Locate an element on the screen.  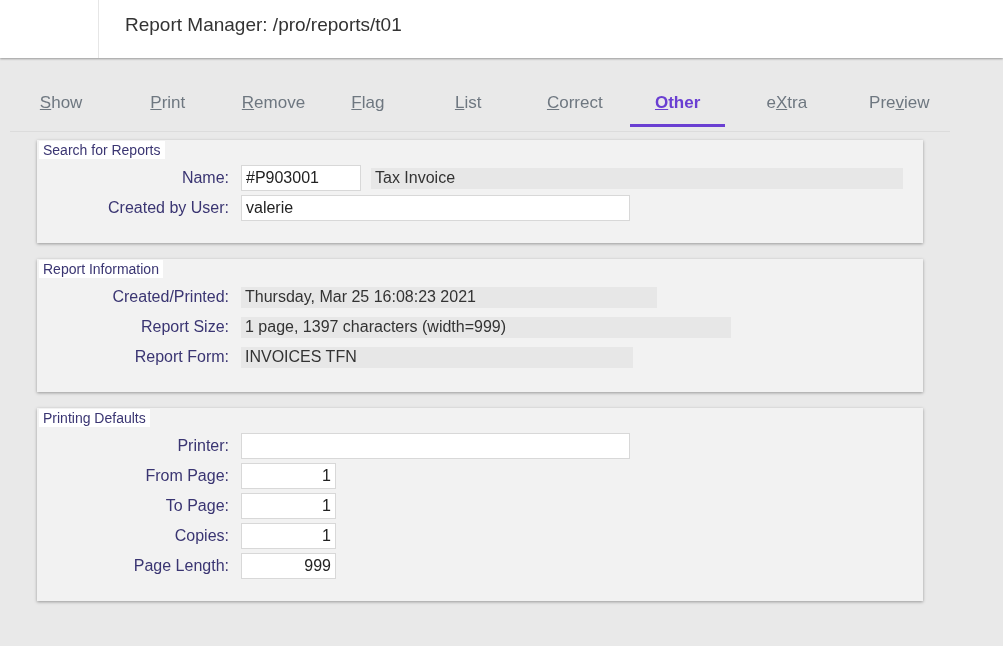
tab: eXtra is located at coordinates (786, 106).